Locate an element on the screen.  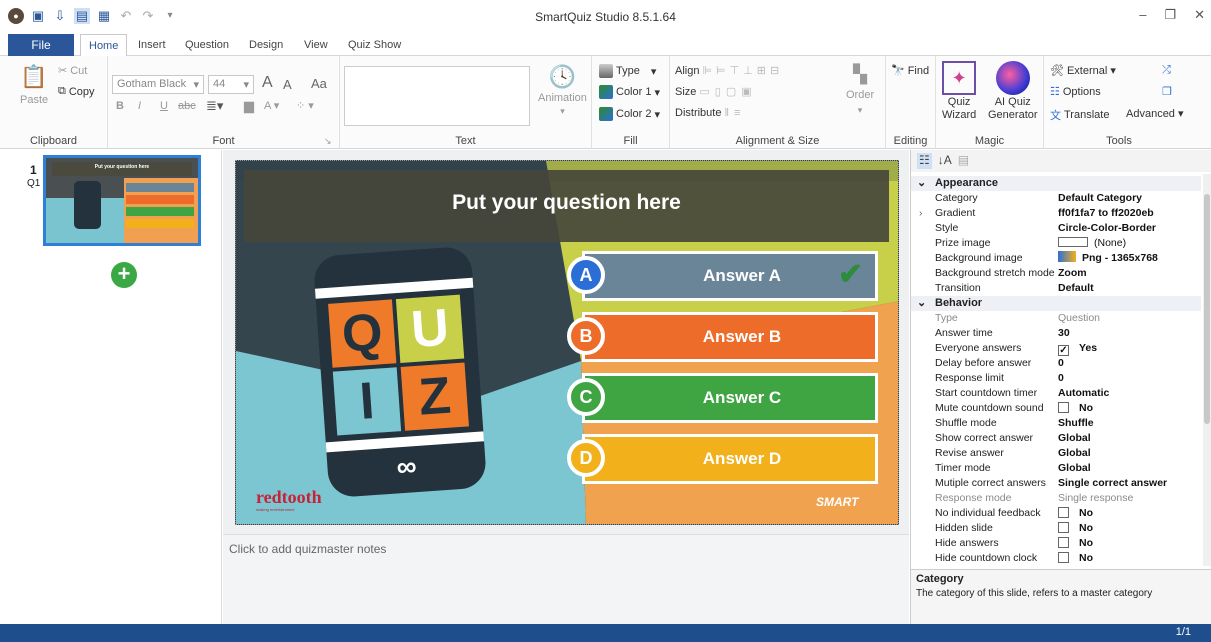
answer-d-row: Answer D D is located at coordinates (724, 459).